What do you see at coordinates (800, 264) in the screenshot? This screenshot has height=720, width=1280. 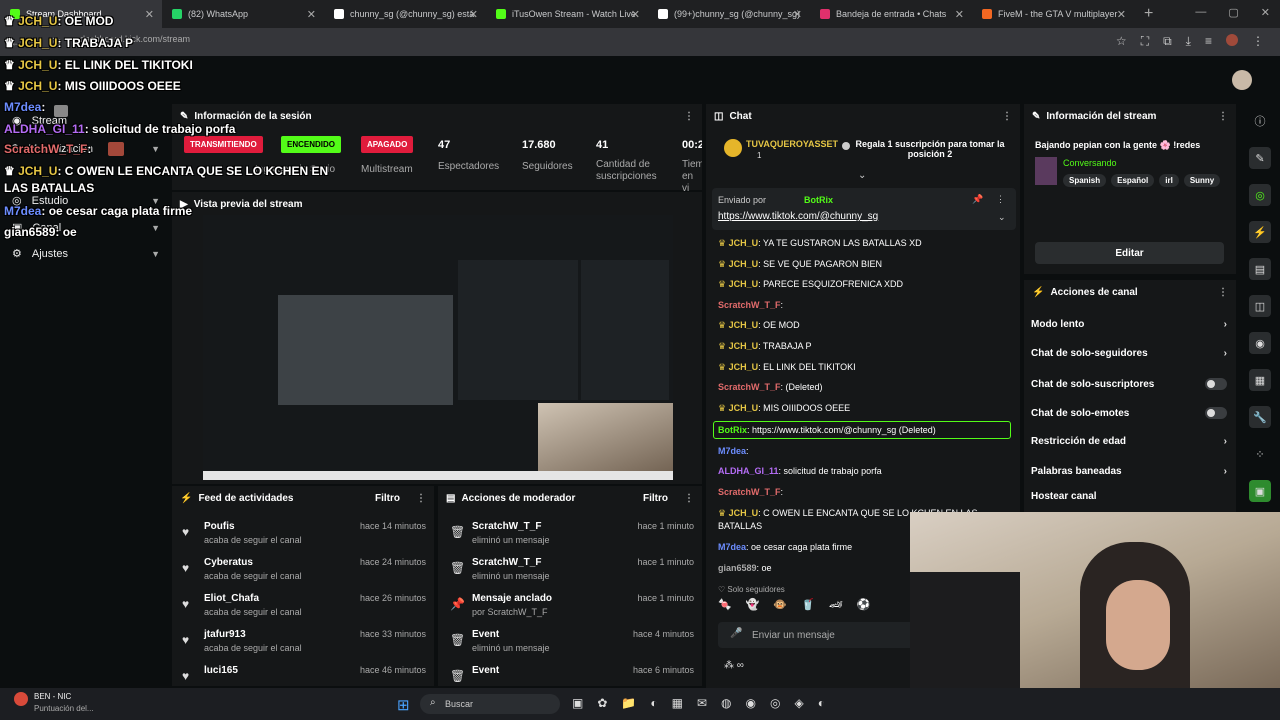 I see `chat-message: ♛ JCH_U: SE VE QUE PAGARON BIEN` at bounding box center [800, 264].